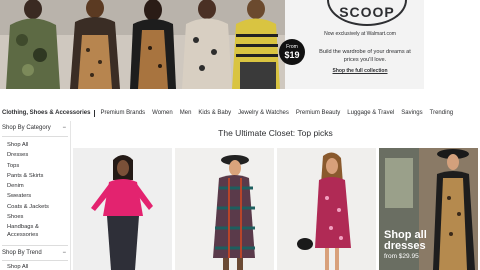 The width and height of the screenshot is (480, 270). I want to click on sidebar-item-pants-skirts: Pants & Skirts, so click(28, 176).